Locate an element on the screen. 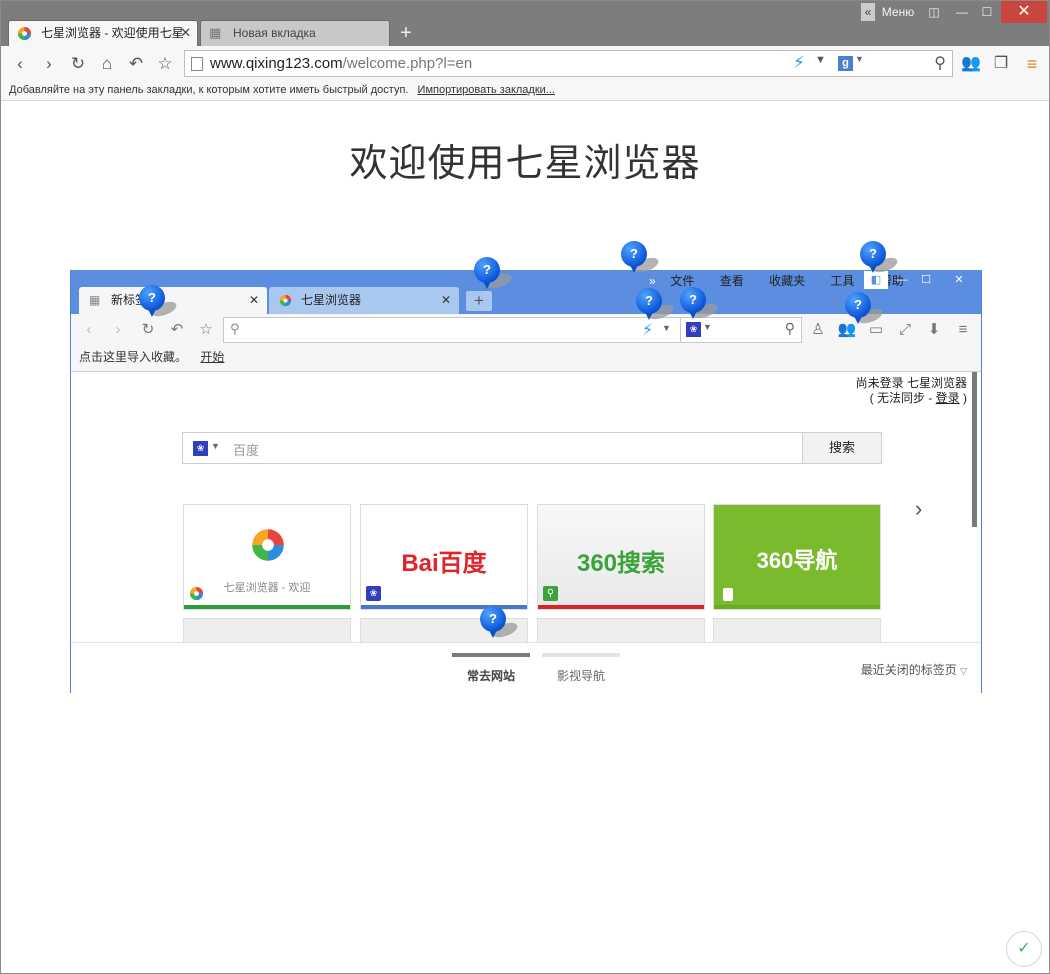  users-icon: 👥 is located at coordinates (971, 64).